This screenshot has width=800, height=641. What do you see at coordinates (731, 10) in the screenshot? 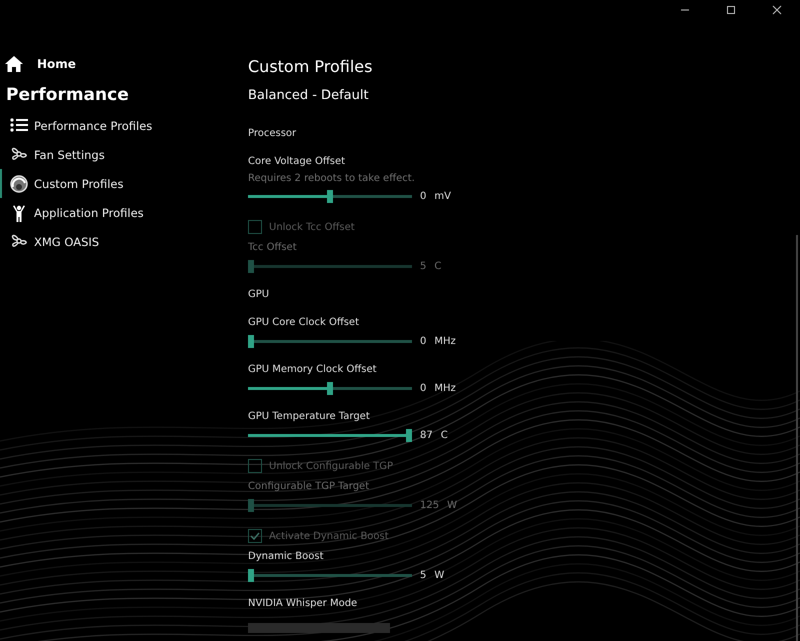
I see `maximize-icon` at bounding box center [731, 10].